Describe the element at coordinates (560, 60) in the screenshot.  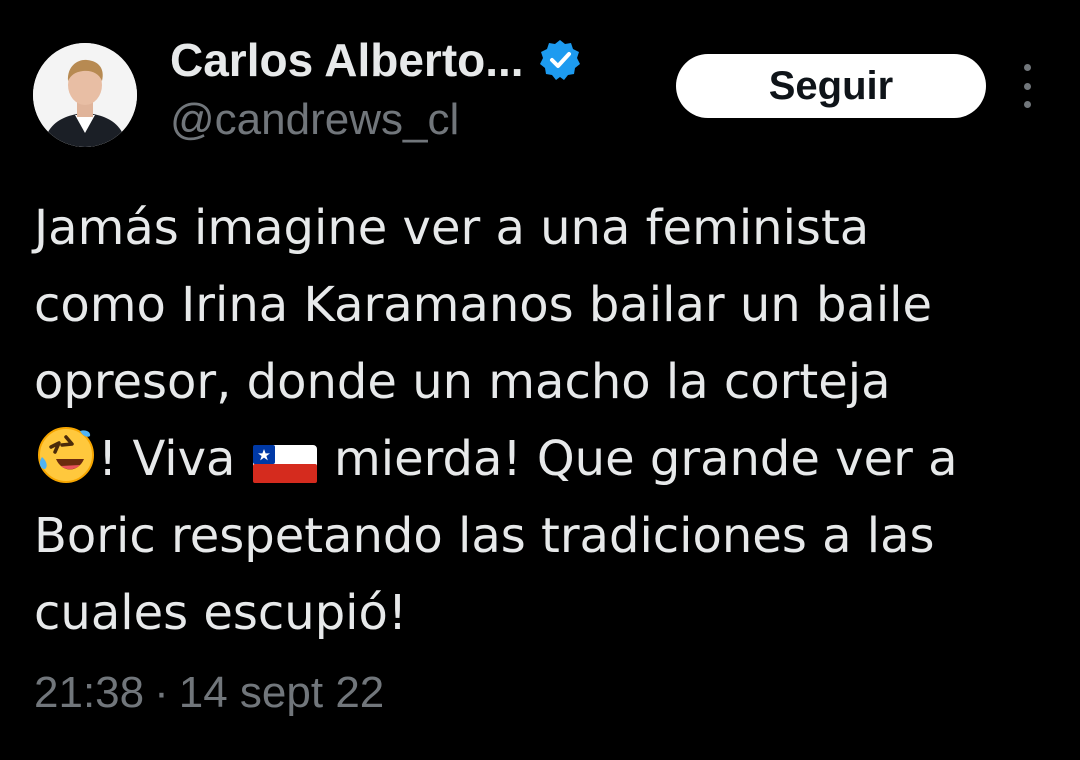
I see `verified-badge-icon` at that location.